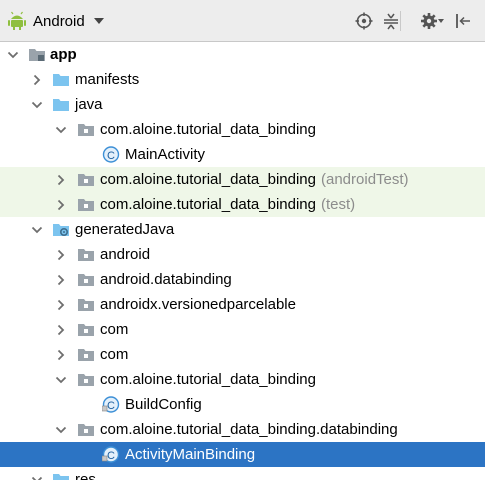 This screenshot has height=480, width=485. Describe the element at coordinates (198, 304) in the screenshot. I see `tree-node-label: androidx.versionedparcelable` at that location.